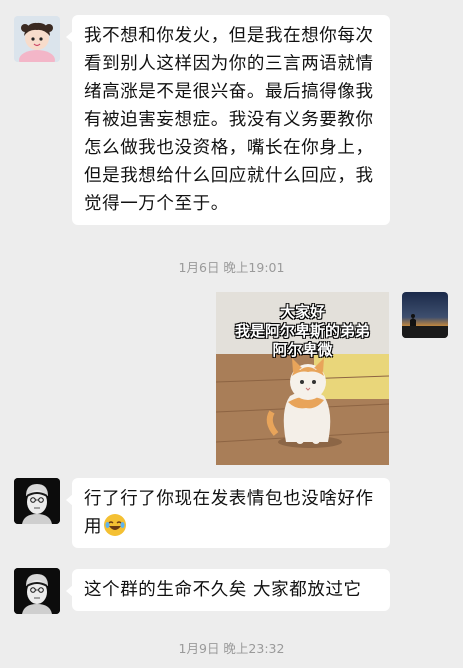 Image resolution: width=463 pixels, height=668 pixels. What do you see at coordinates (115, 525) in the screenshot?
I see `laughing-crying-emoji-icon` at bounding box center [115, 525].